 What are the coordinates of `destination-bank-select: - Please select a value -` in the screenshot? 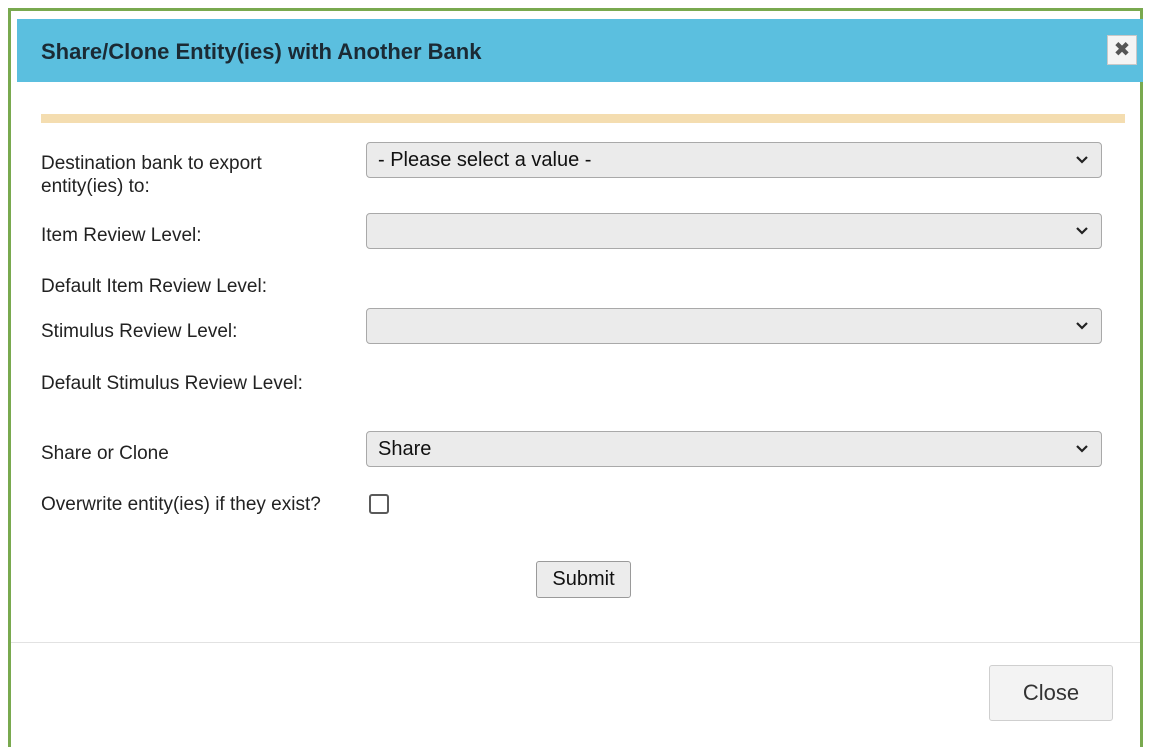 It's located at (734, 160).